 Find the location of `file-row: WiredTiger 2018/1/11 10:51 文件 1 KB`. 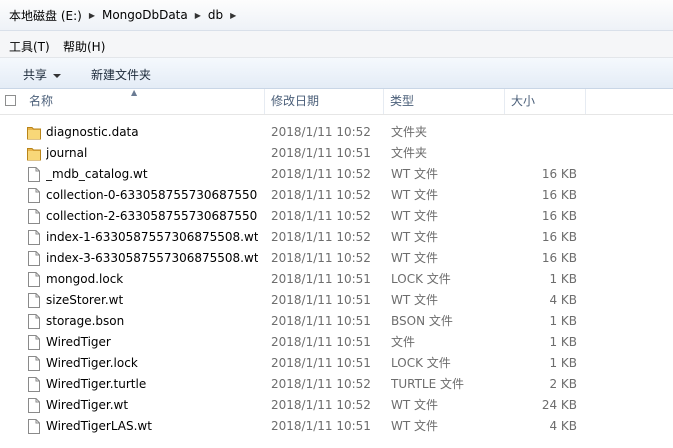

file-row: WiredTiger 2018/1/11 10:51 文件 1 KB is located at coordinates (336, 342).